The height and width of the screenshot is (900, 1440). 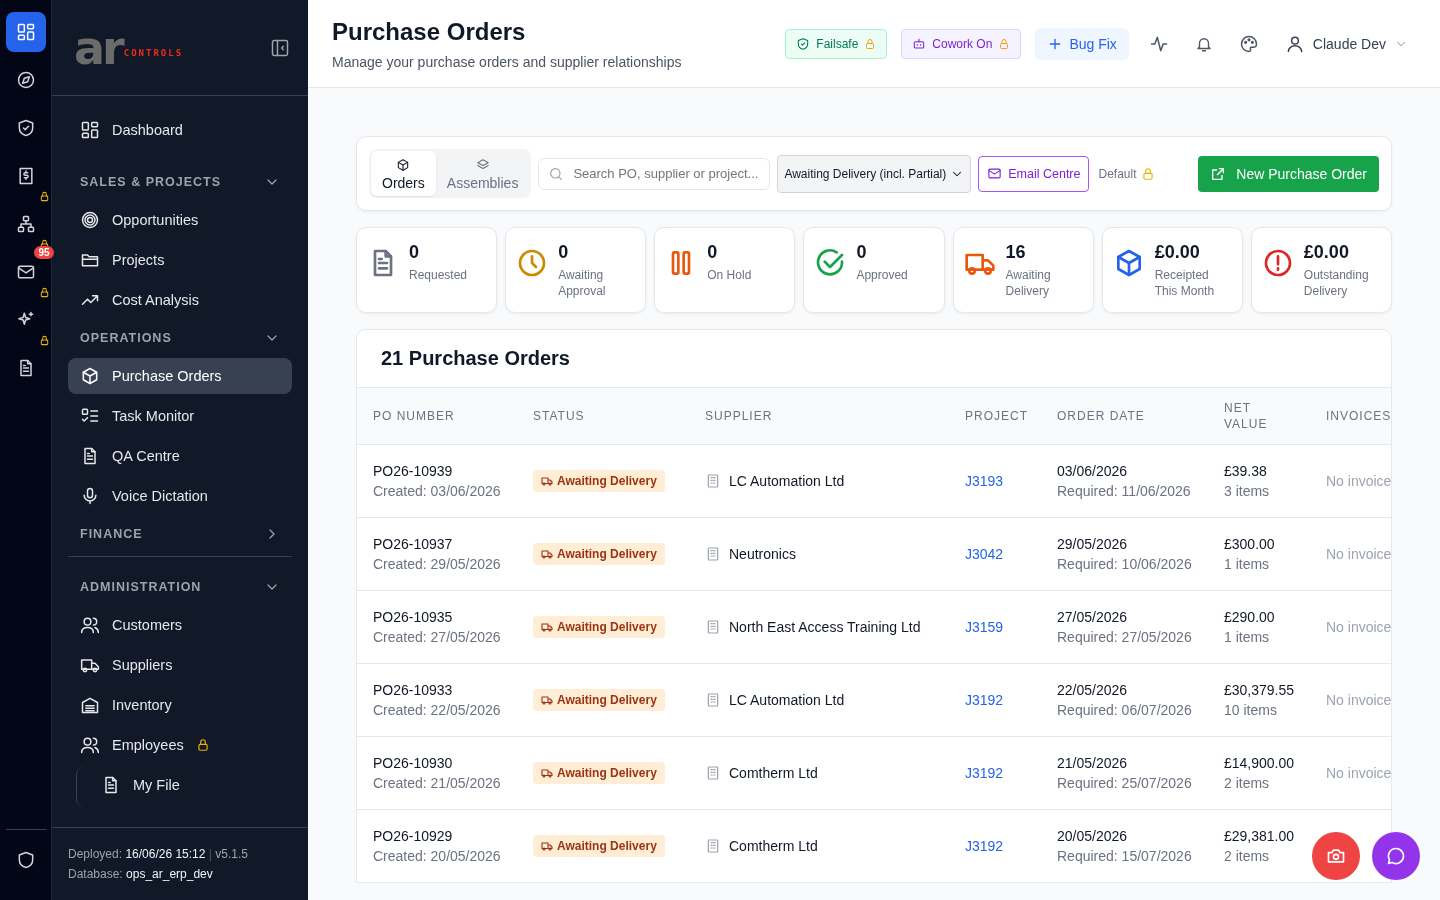 What do you see at coordinates (1016, 252) in the screenshot?
I see `stat-value: 16` at bounding box center [1016, 252].